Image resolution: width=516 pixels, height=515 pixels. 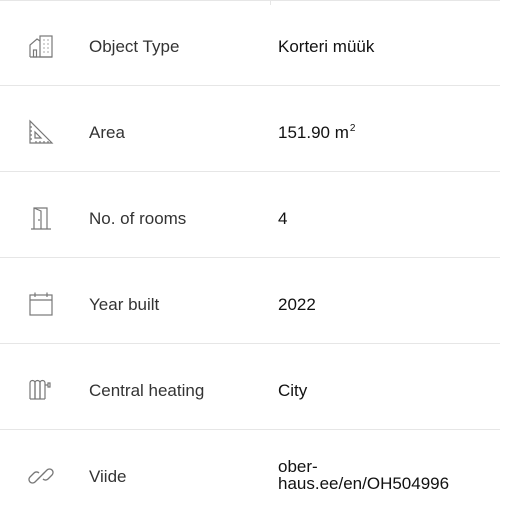 What do you see at coordinates (108, 476) in the screenshot?
I see `detail-label: Viide` at bounding box center [108, 476].